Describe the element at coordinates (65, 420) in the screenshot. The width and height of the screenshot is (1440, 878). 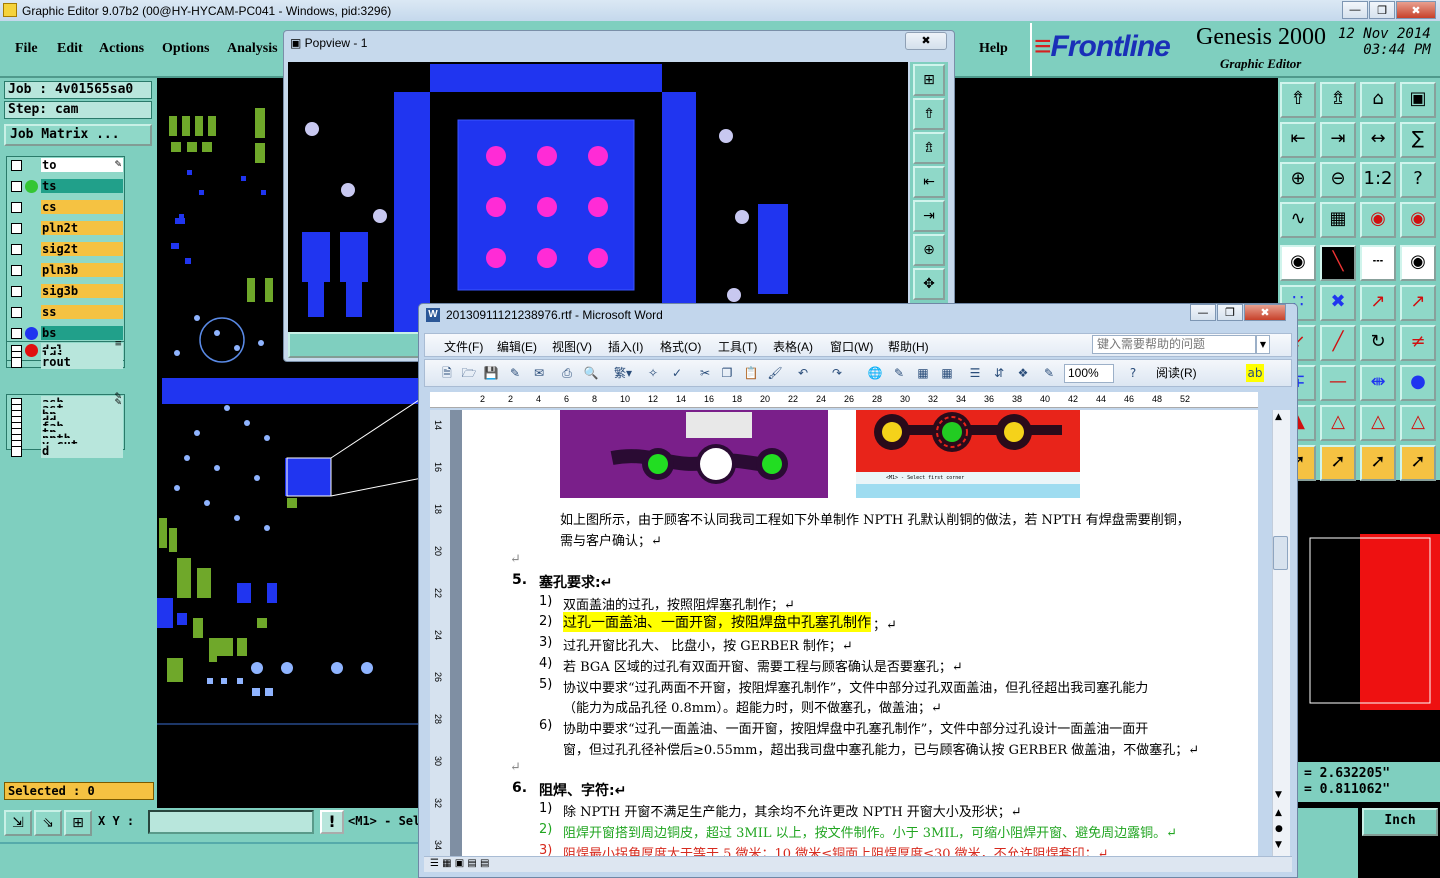
I see `layer-row-dd: dd` at that location.